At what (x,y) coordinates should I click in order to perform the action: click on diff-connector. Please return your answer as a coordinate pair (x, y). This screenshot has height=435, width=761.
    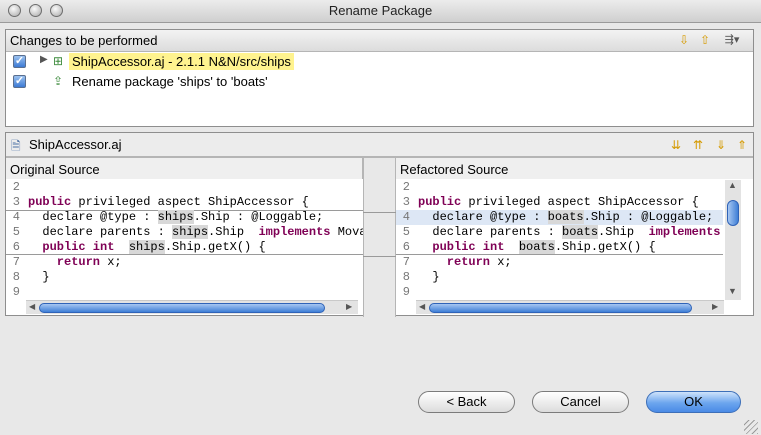
    Looking at the image, I should click on (379, 237).